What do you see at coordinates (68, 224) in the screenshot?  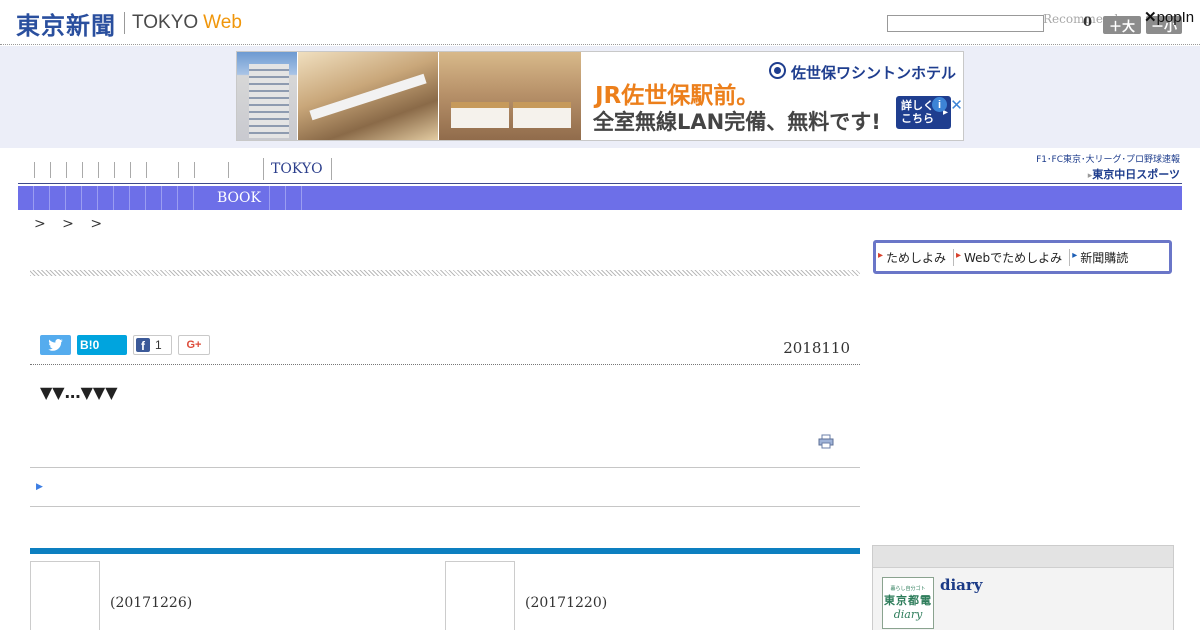 I see `breadcrumb: > > >` at bounding box center [68, 224].